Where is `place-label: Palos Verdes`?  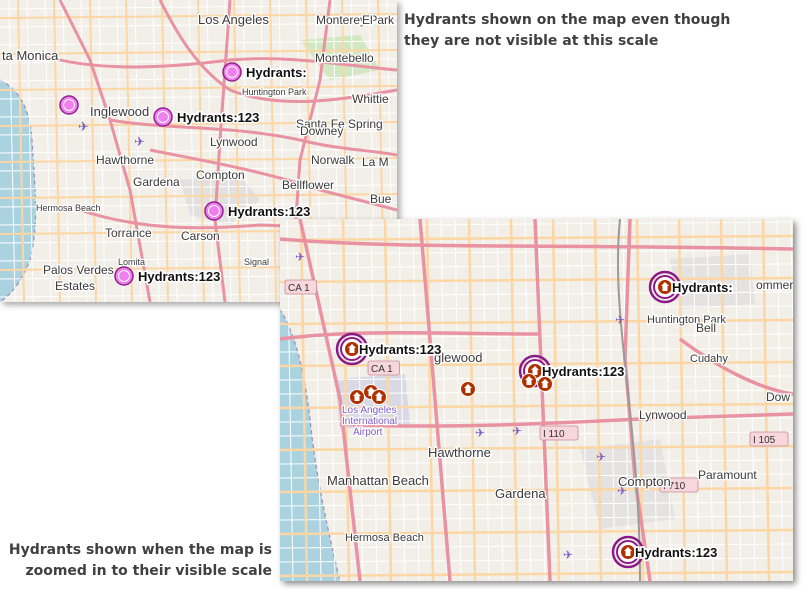
place-label: Palos Verdes is located at coordinates (78, 270).